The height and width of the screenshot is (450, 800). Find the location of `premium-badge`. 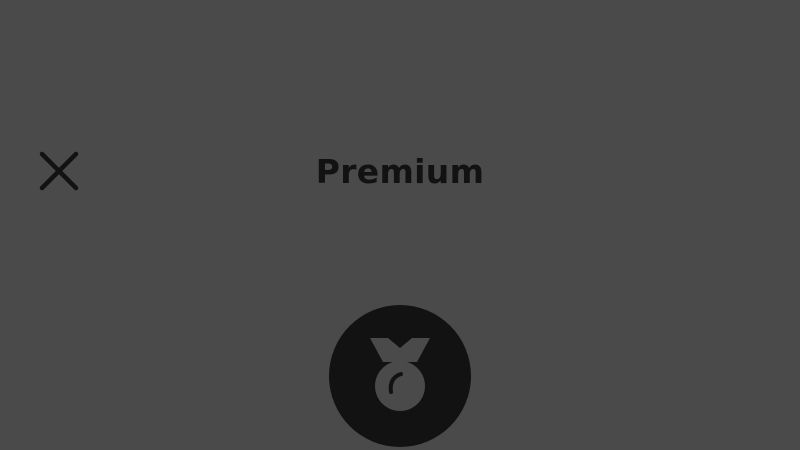

premium-badge is located at coordinates (400, 376).